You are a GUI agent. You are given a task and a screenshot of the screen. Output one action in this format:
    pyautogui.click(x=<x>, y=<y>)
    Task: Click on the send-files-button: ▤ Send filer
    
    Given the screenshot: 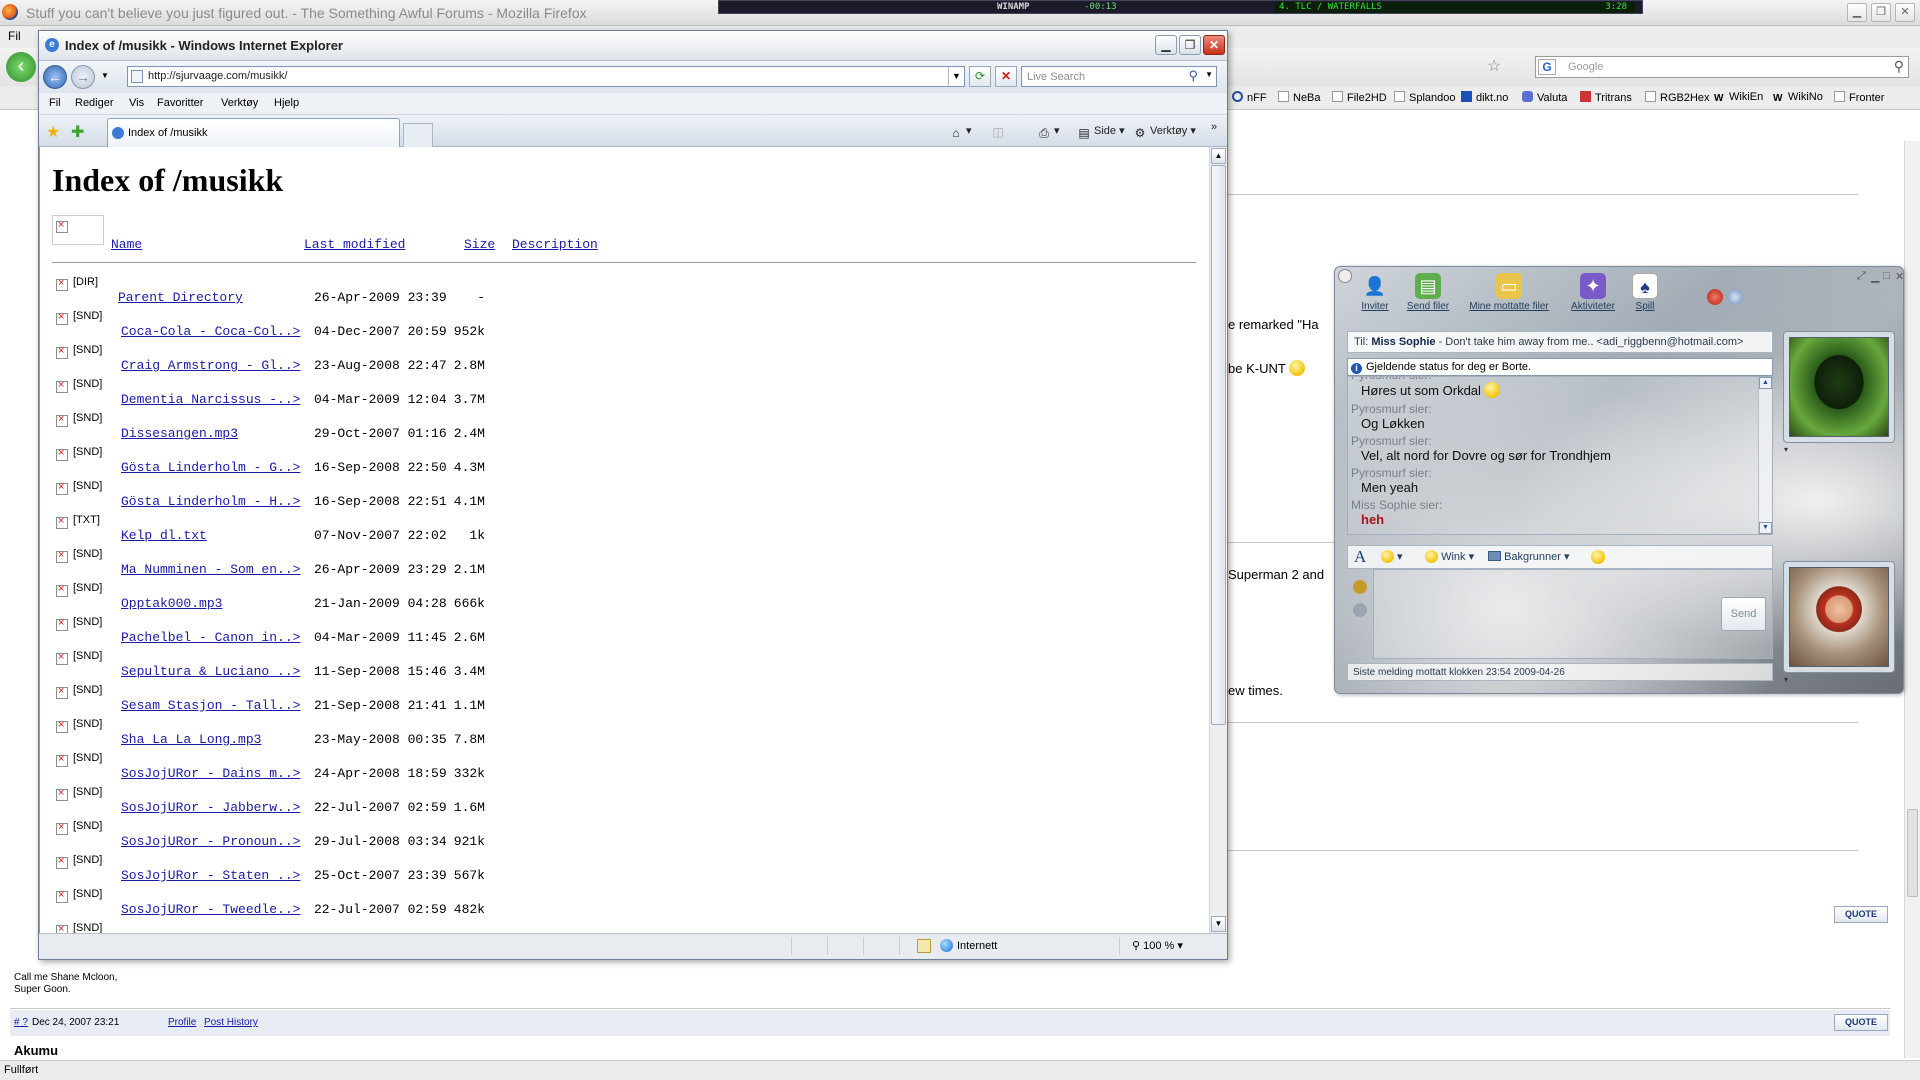 What is the action you would take?
    pyautogui.click(x=1428, y=292)
    